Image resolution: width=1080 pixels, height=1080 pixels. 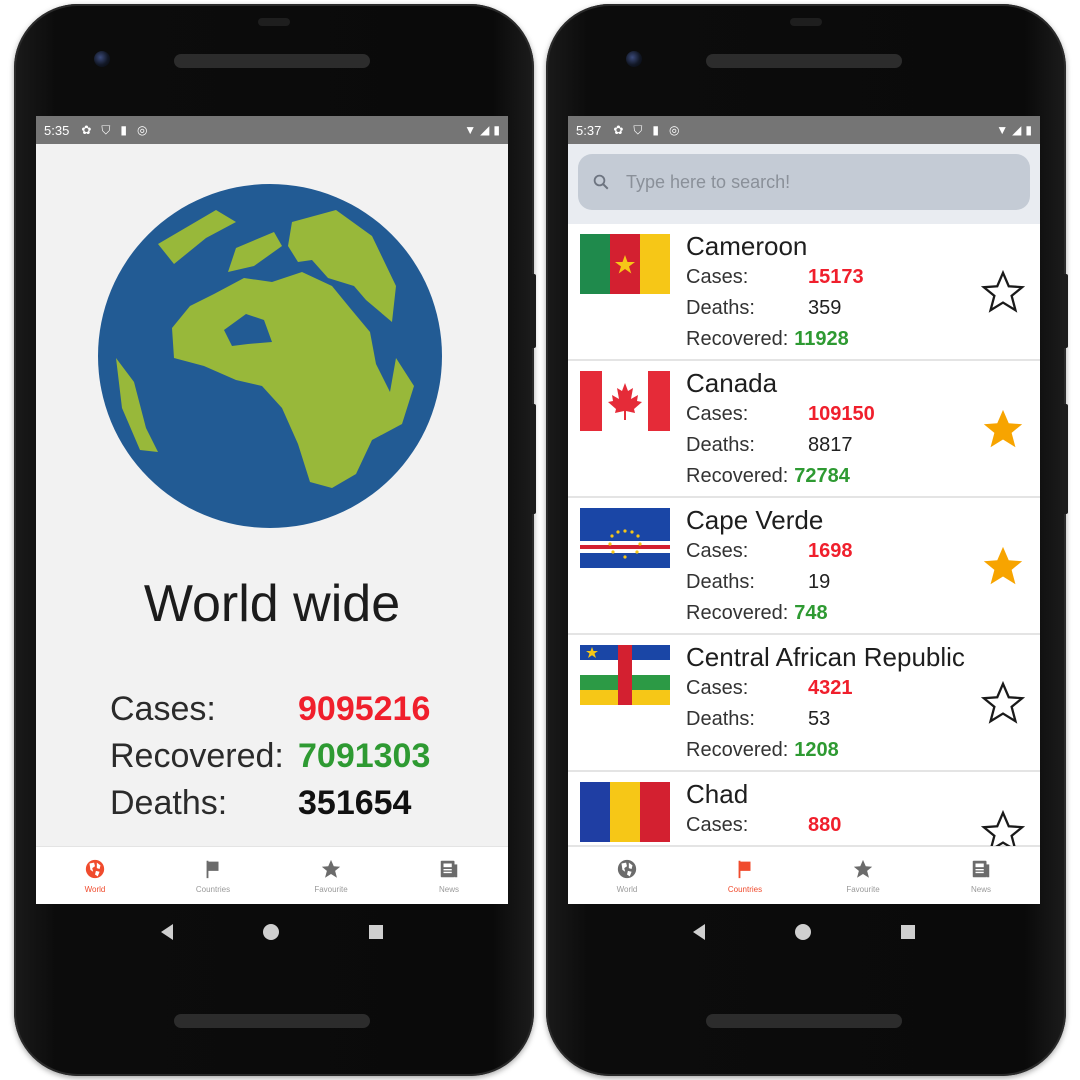 I want to click on recovered-value: 72784, so click(x=822, y=476).